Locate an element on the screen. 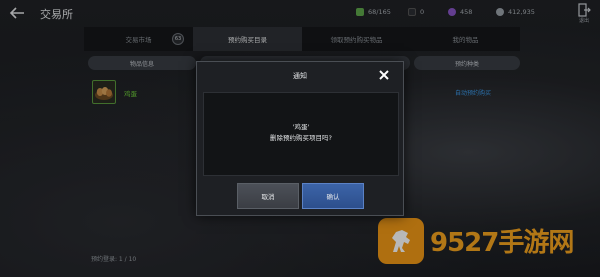 The image size is (600, 277). confirm-button: 确认 is located at coordinates (333, 196).